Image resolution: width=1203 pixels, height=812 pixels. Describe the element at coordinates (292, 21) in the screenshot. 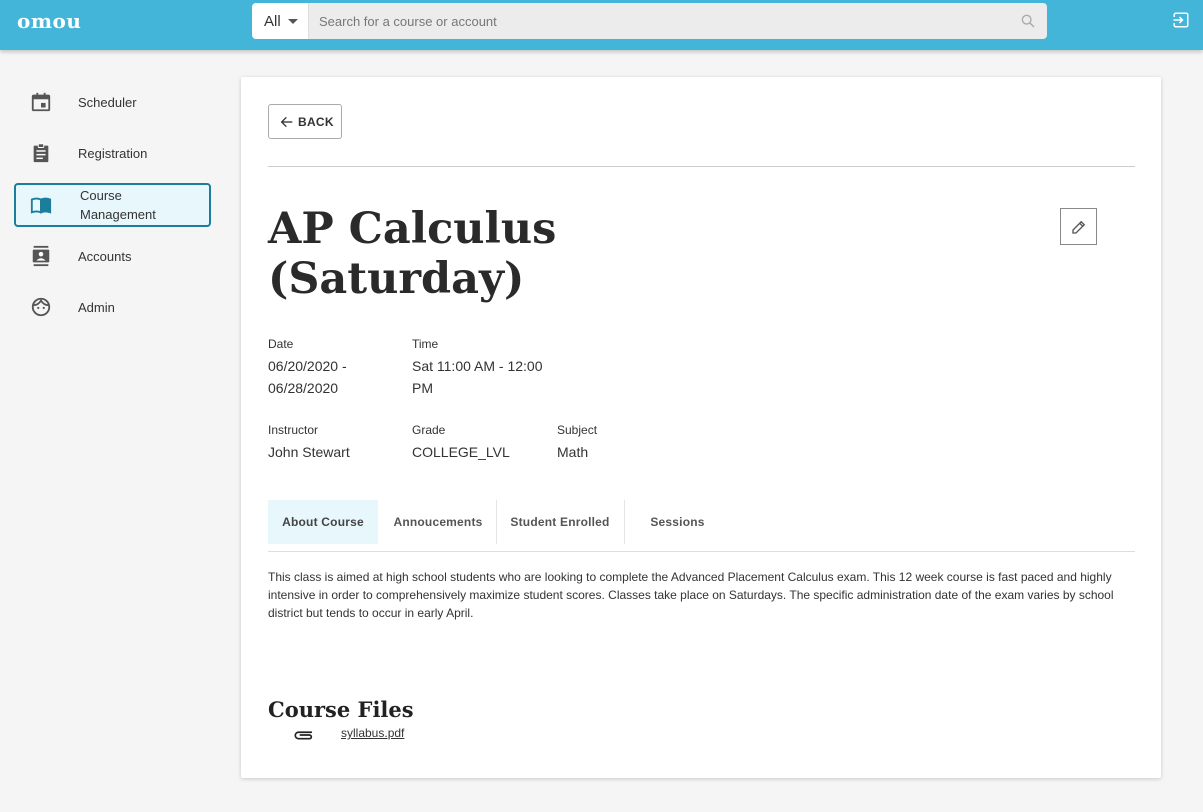

I see `chevron-down-icon` at that location.